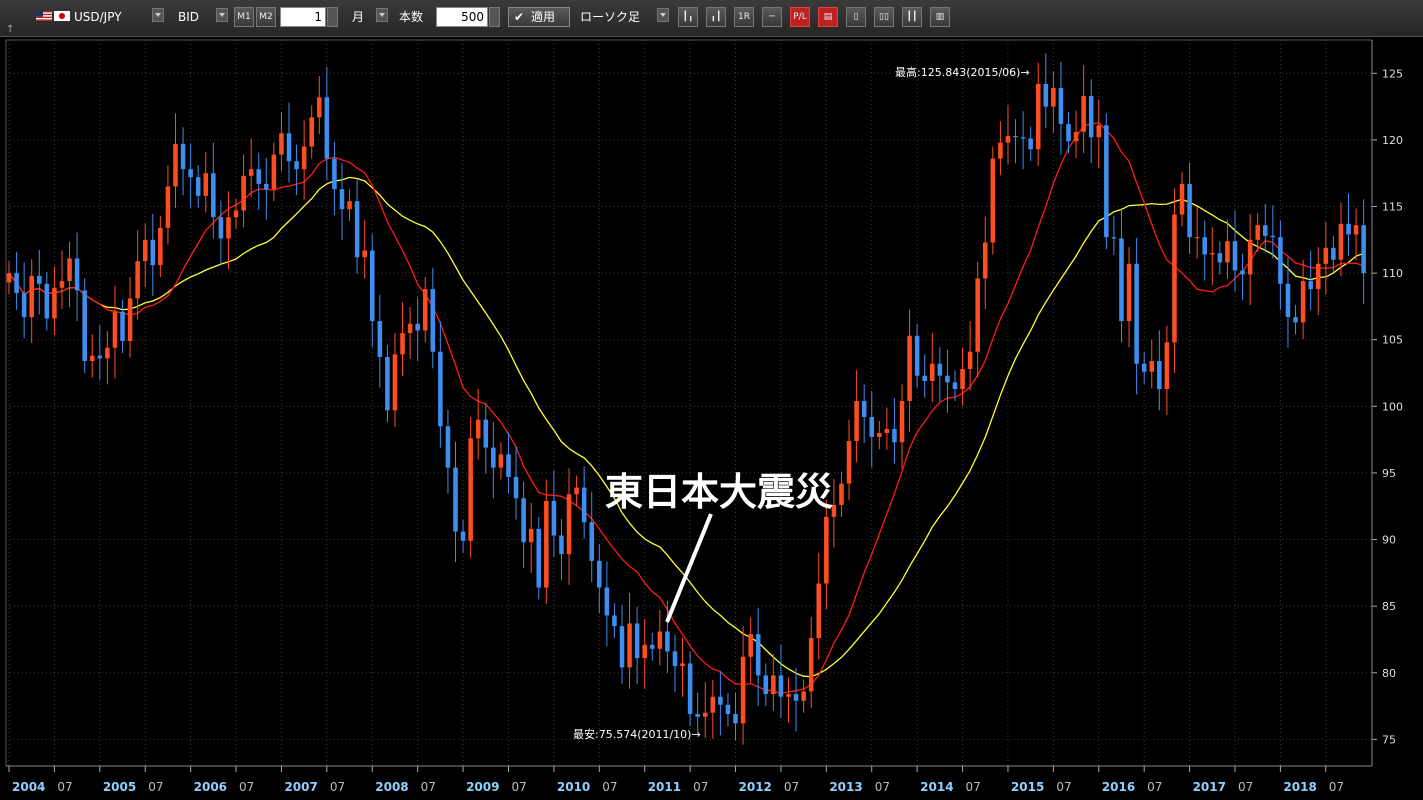 Image resolution: width=1423 pixels, height=800 pixels. I want to click on symbol-label: USD/JPY, so click(98, 17).